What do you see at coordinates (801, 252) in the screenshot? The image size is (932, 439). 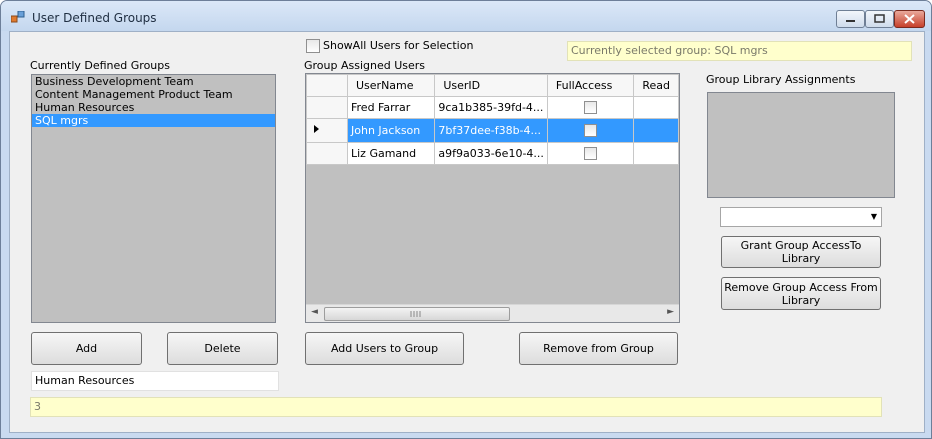 I see `grant-access-button: Grant Group AccessTo Library` at bounding box center [801, 252].